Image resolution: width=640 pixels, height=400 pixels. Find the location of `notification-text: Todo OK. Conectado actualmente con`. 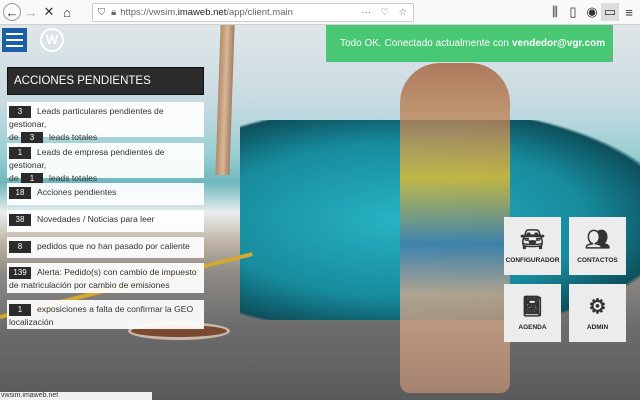

notification-text: Todo OK. Conectado actualmente con is located at coordinates (424, 43).